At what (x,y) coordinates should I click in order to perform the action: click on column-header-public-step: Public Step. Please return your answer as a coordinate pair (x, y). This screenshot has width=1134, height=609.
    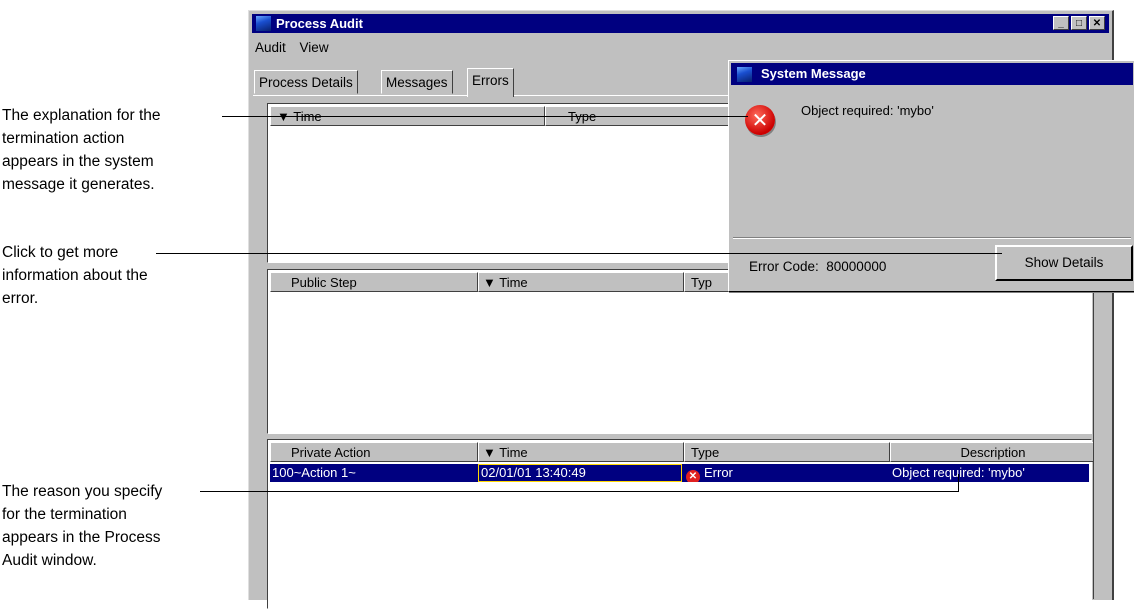
    Looking at the image, I should click on (374, 282).